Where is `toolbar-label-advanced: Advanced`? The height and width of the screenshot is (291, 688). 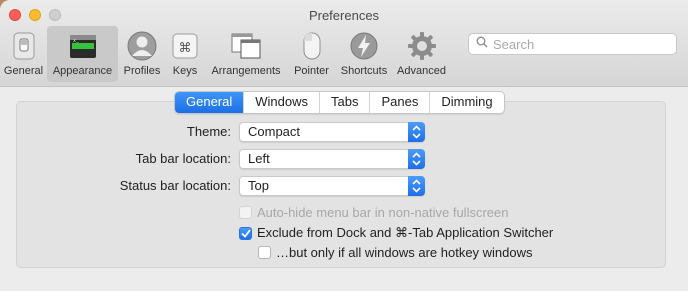
toolbar-label-advanced: Advanced is located at coordinates (421, 71).